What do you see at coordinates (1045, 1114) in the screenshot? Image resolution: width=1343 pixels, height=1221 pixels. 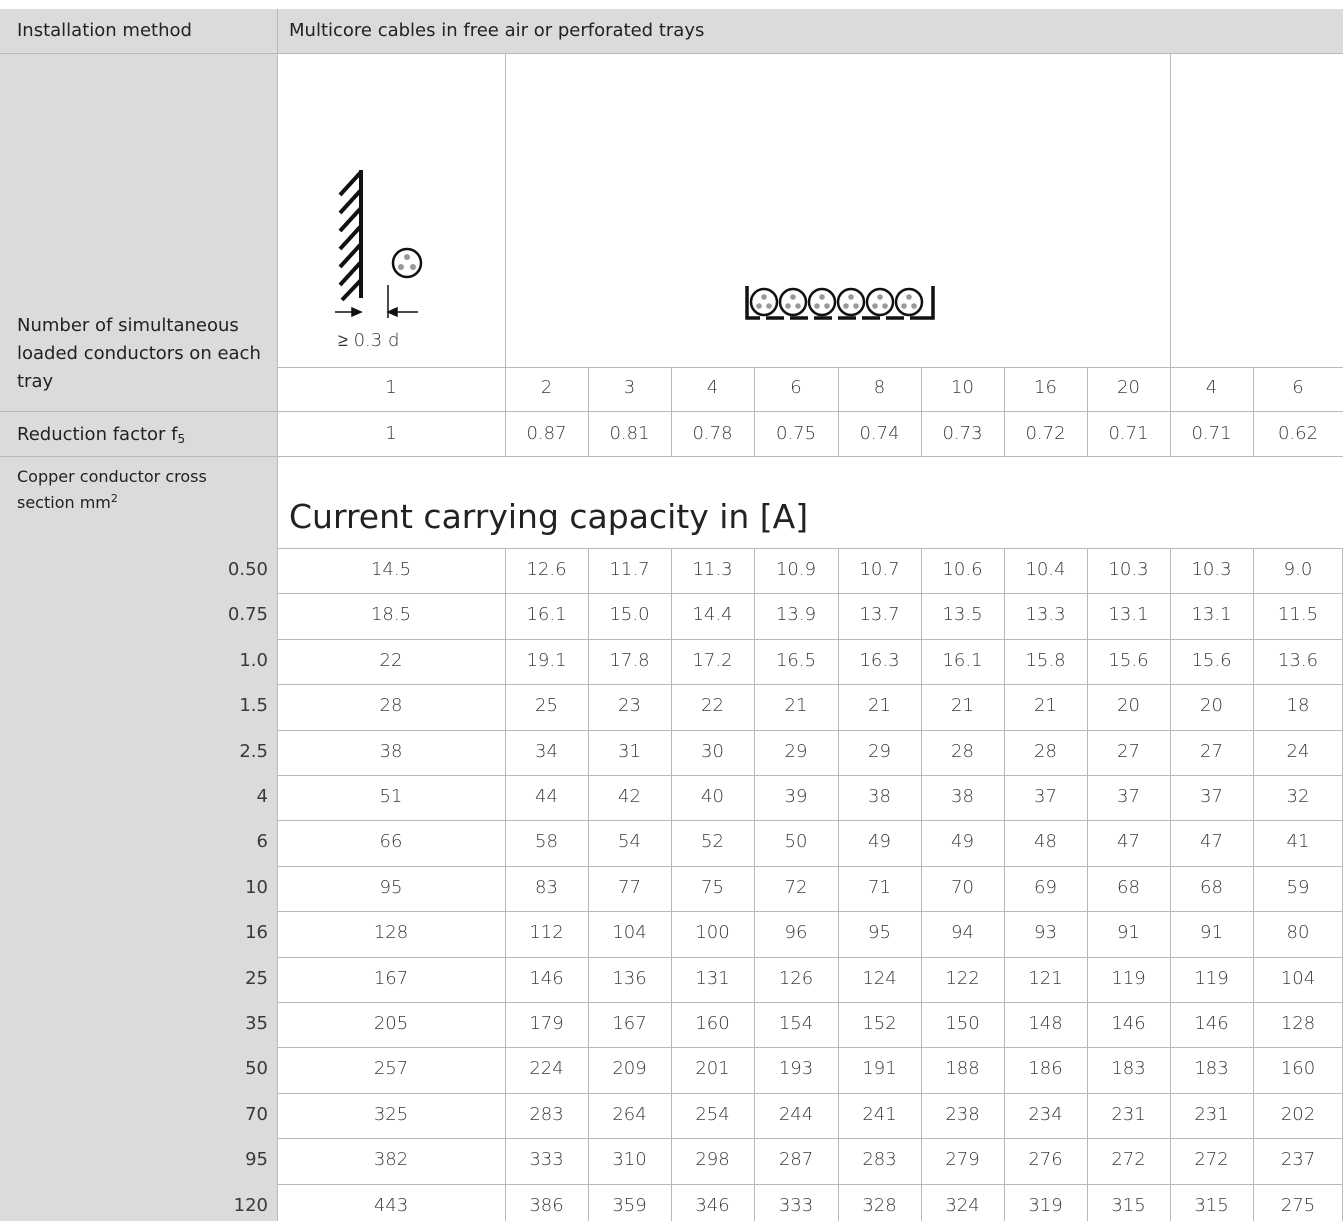 I see `capacity-cell: 234` at bounding box center [1045, 1114].